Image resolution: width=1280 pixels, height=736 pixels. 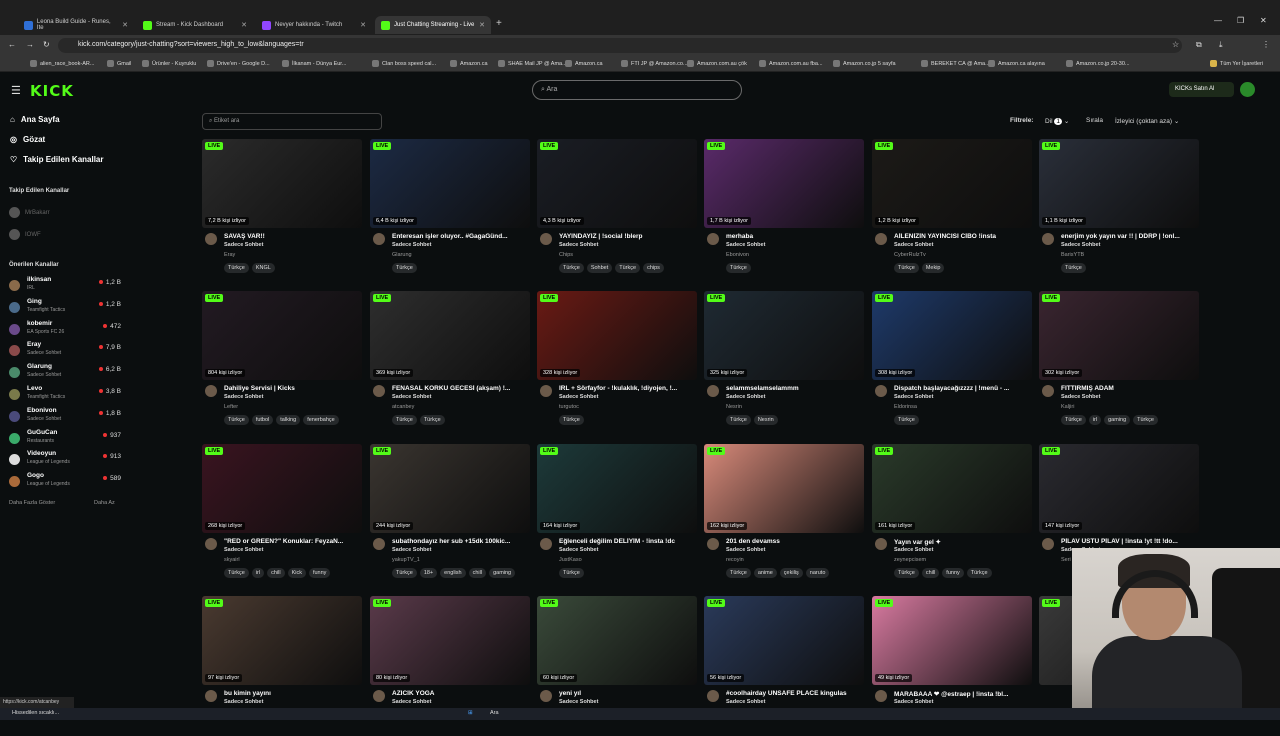 I want to click on all-bookmarks: Tüm Yer İşaretleri, so click(x=1236, y=63).